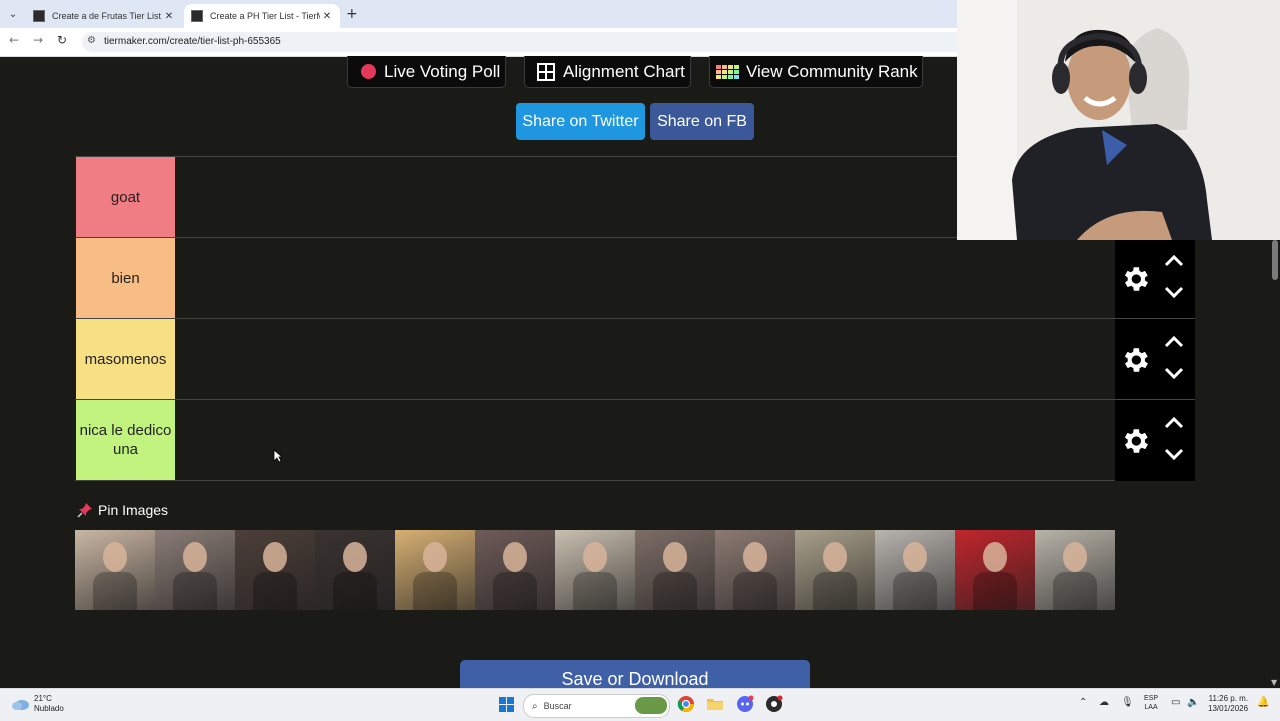  Describe the element at coordinates (62, 40) in the screenshot. I see `reload-icon: ↻` at that location.